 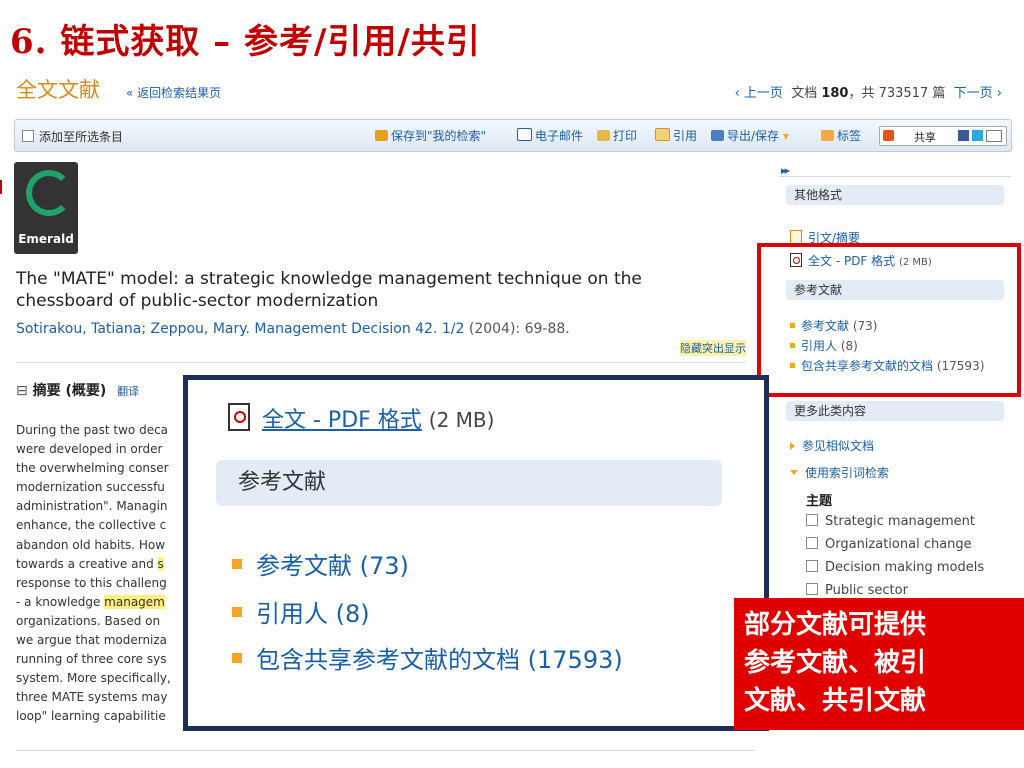 What do you see at coordinates (994, 136) in the screenshot?
I see `mail-icon` at bounding box center [994, 136].